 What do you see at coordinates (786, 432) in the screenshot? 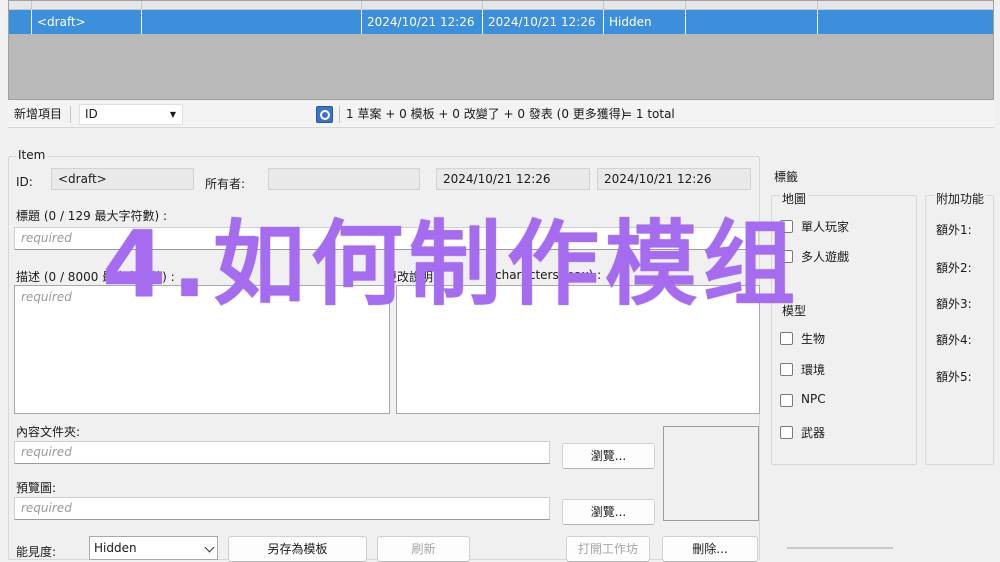
I see `checkbox-model-weapon` at bounding box center [786, 432].